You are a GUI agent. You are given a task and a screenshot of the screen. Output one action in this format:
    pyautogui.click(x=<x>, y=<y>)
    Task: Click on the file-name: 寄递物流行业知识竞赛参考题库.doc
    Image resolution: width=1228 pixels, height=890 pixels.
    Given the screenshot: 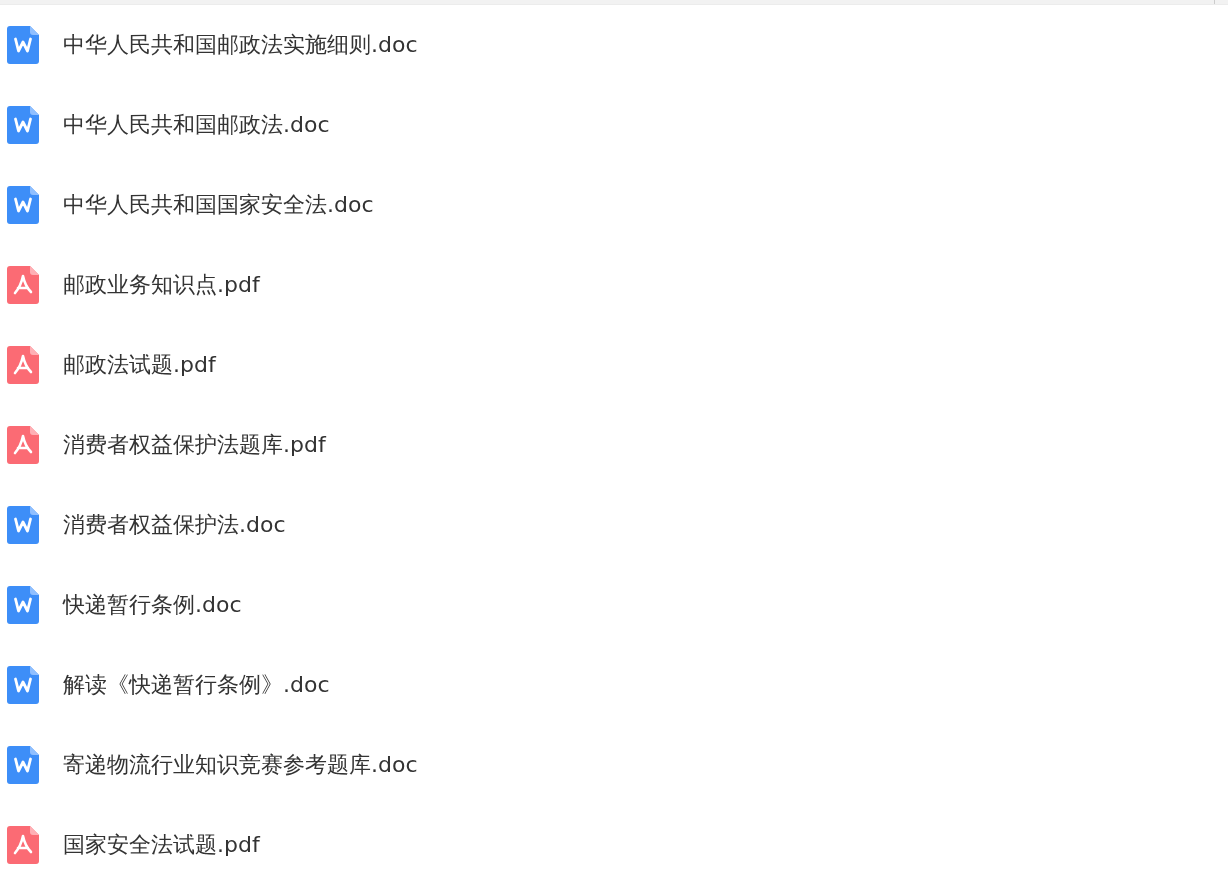 What is the action you would take?
    pyautogui.click(x=240, y=765)
    